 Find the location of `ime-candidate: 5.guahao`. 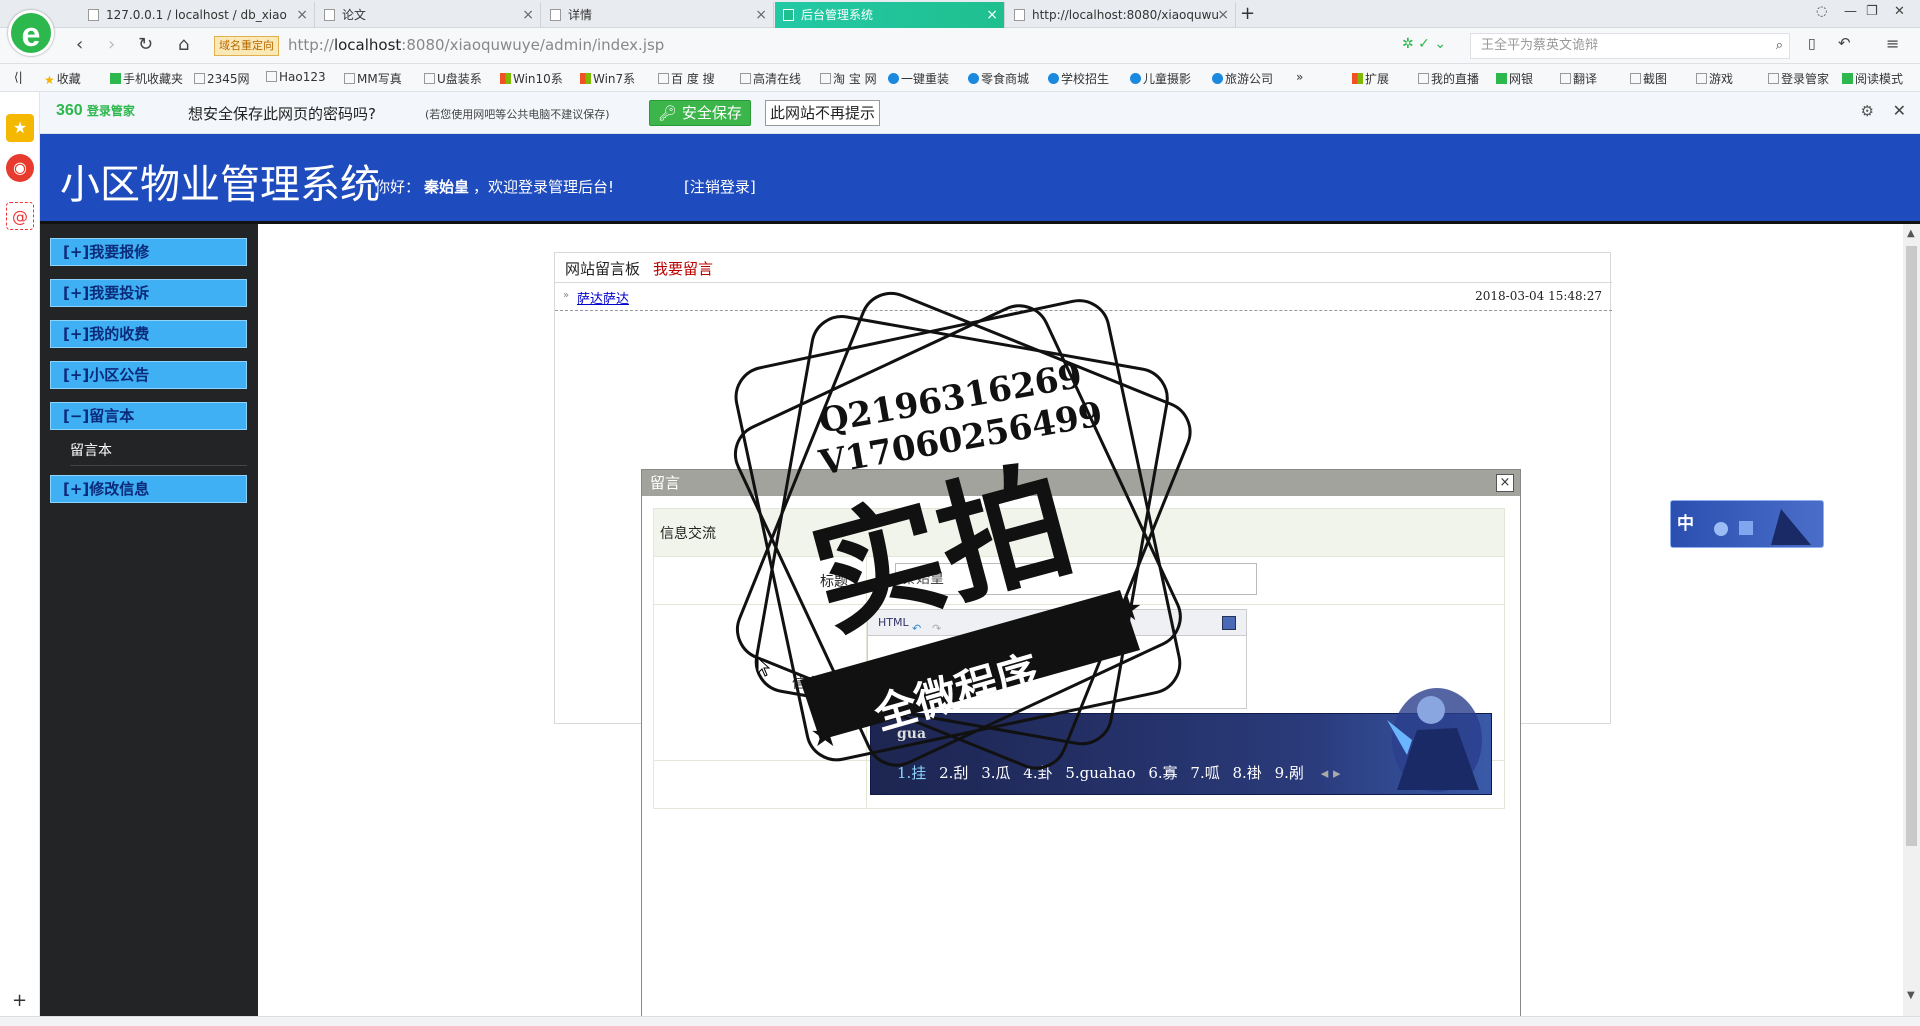

ime-candidate: 5.guahao is located at coordinates (1100, 773).